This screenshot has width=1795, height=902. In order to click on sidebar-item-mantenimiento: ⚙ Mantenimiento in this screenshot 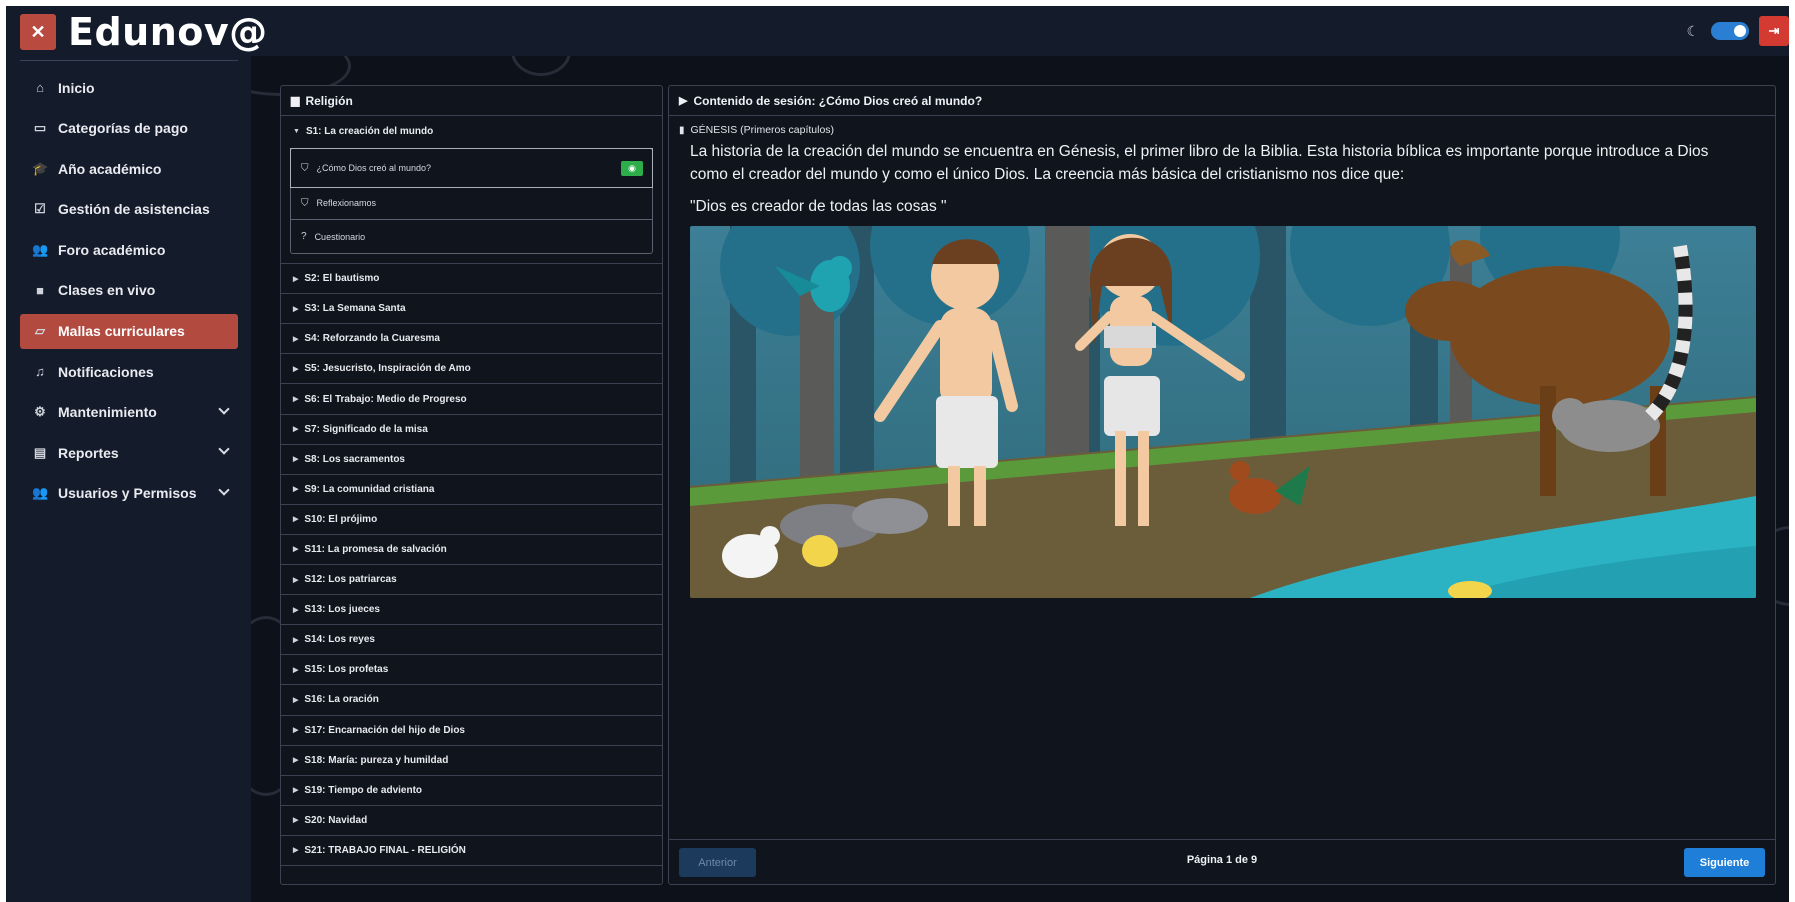, I will do `click(129, 412)`.